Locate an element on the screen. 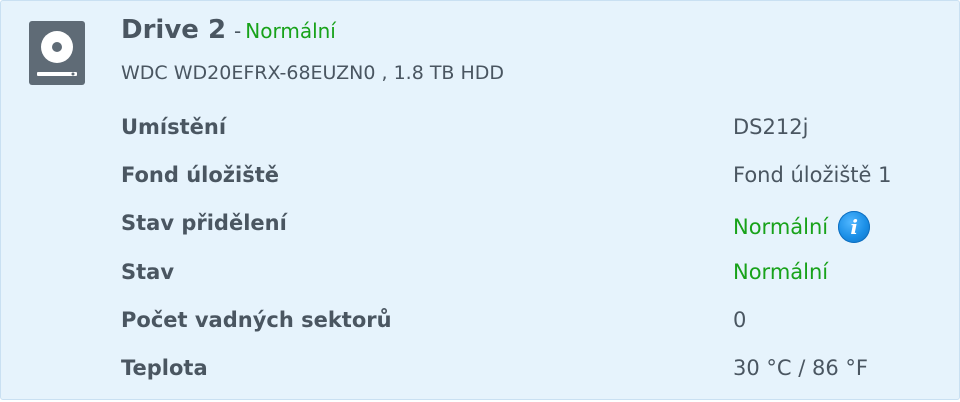  drive-header: Drive 2- Normální is located at coordinates (228, 30).